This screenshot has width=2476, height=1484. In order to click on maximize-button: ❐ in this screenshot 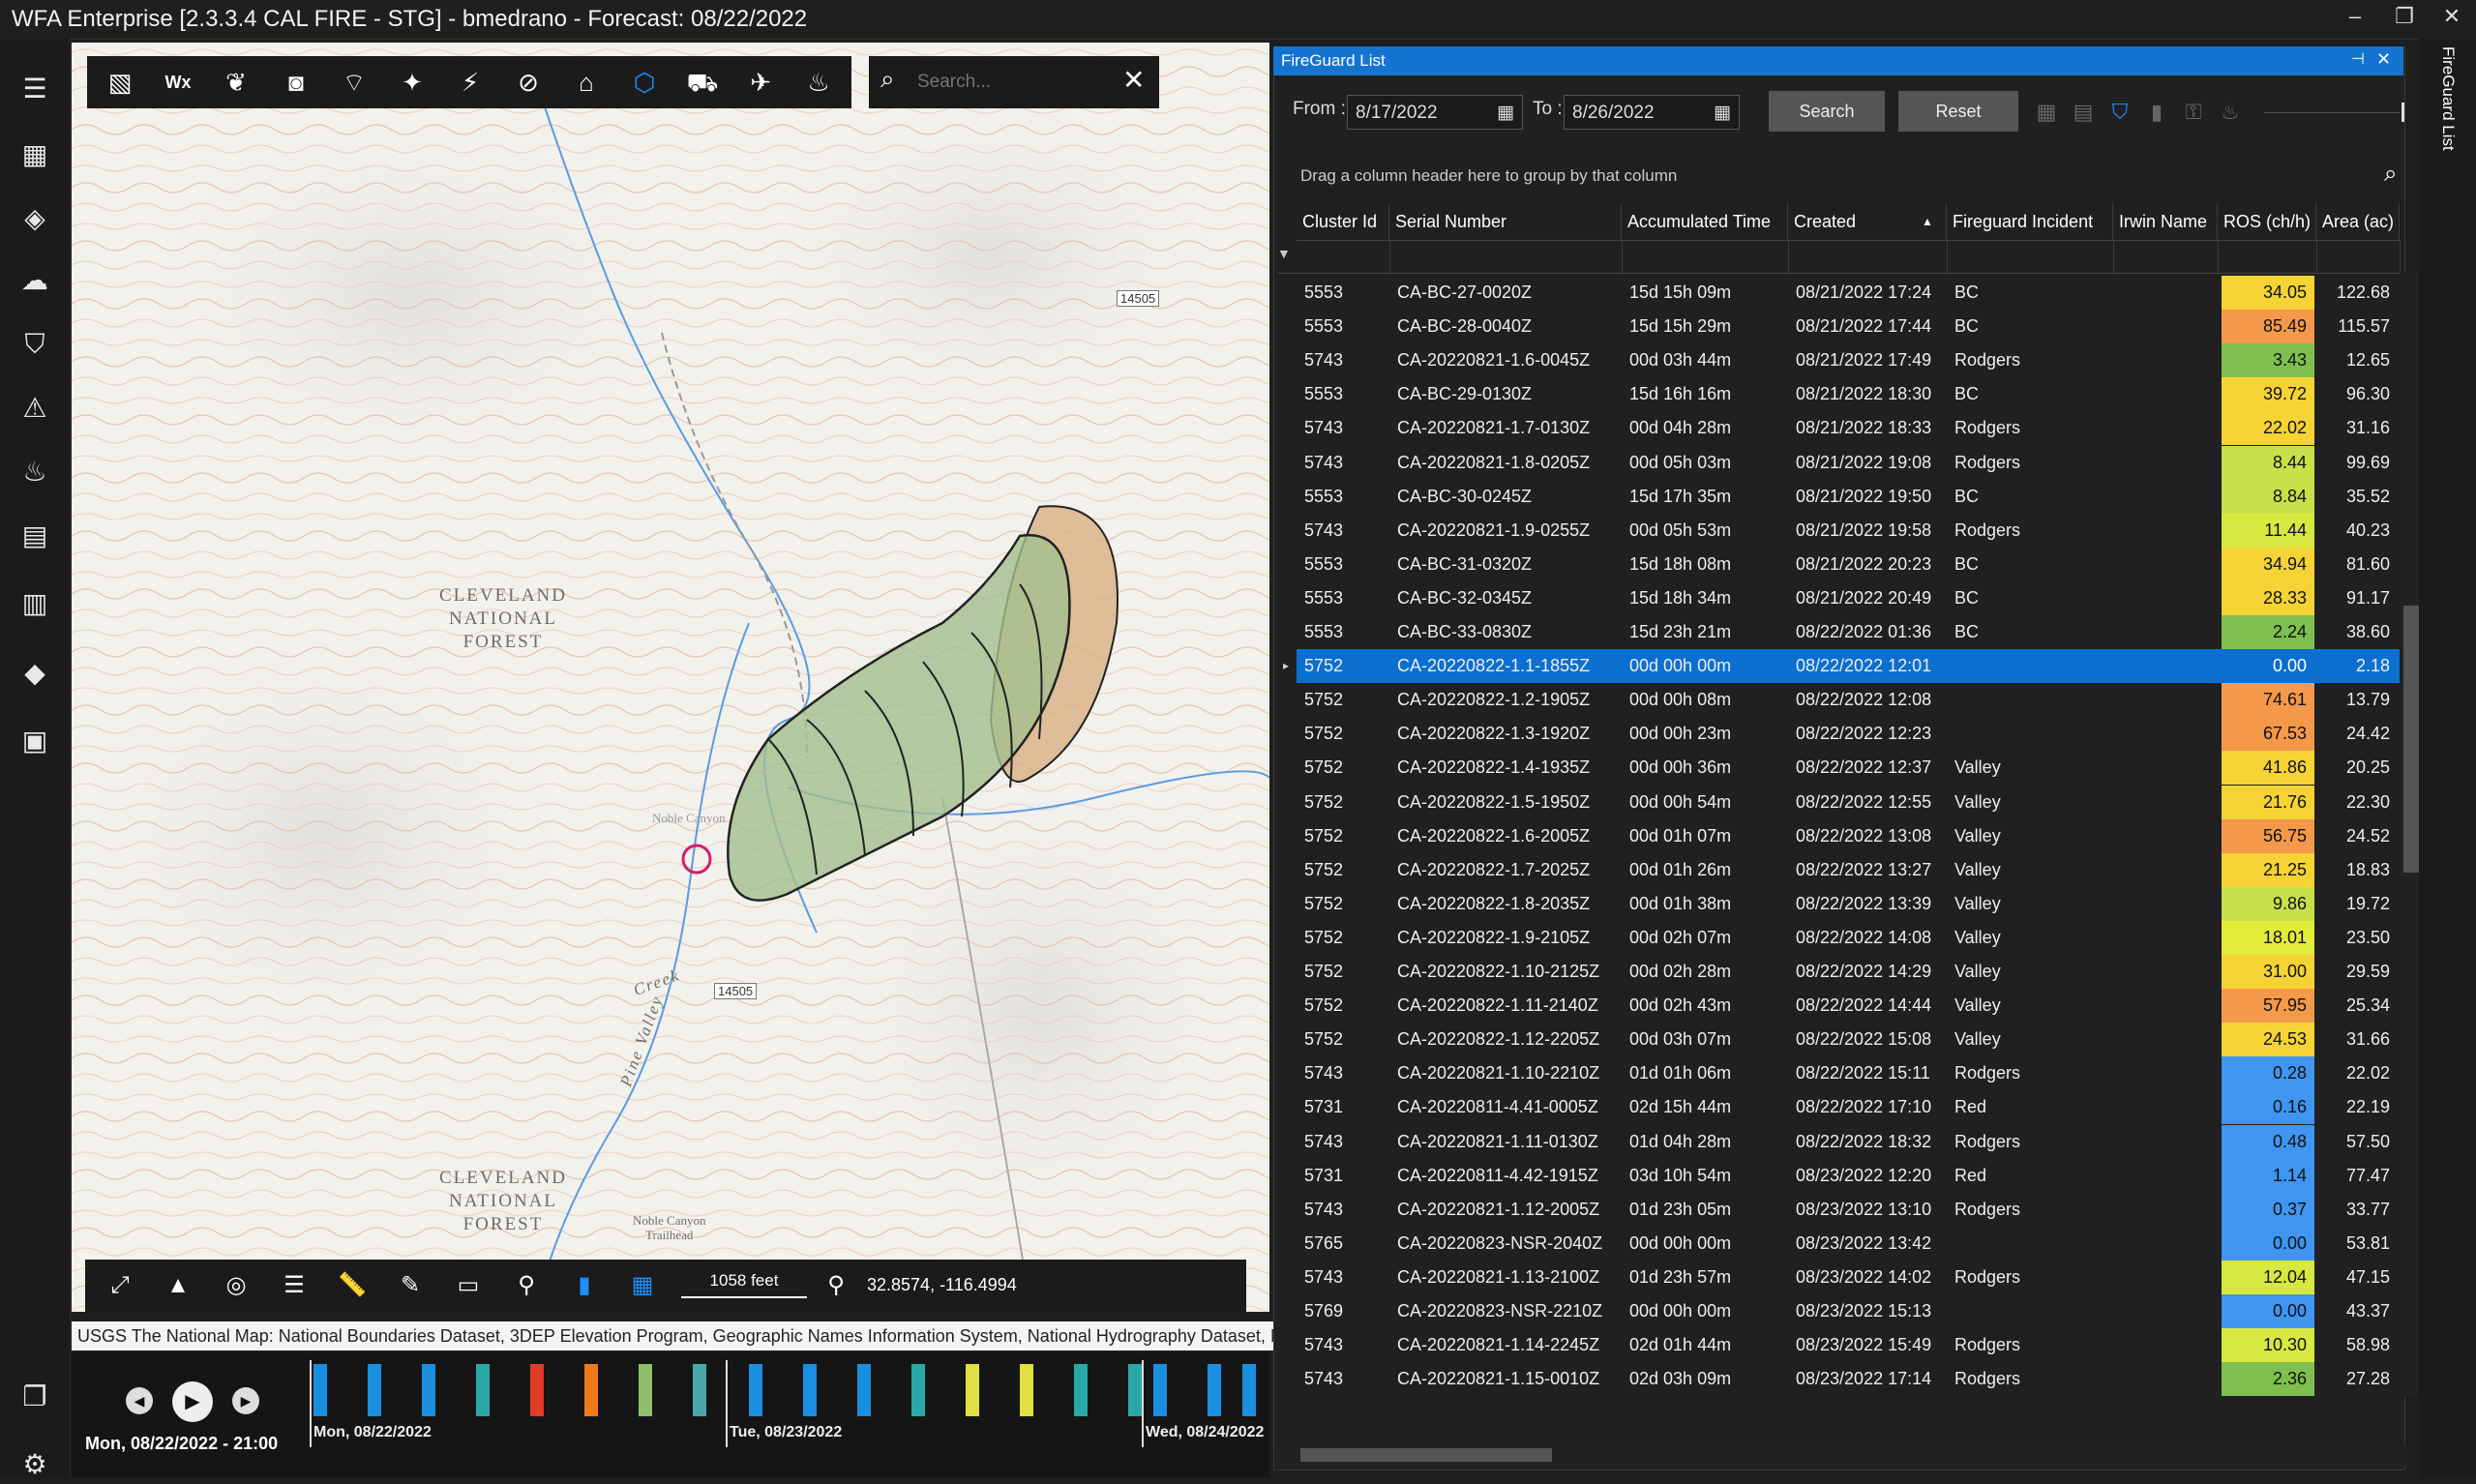, I will do `click(2404, 16)`.